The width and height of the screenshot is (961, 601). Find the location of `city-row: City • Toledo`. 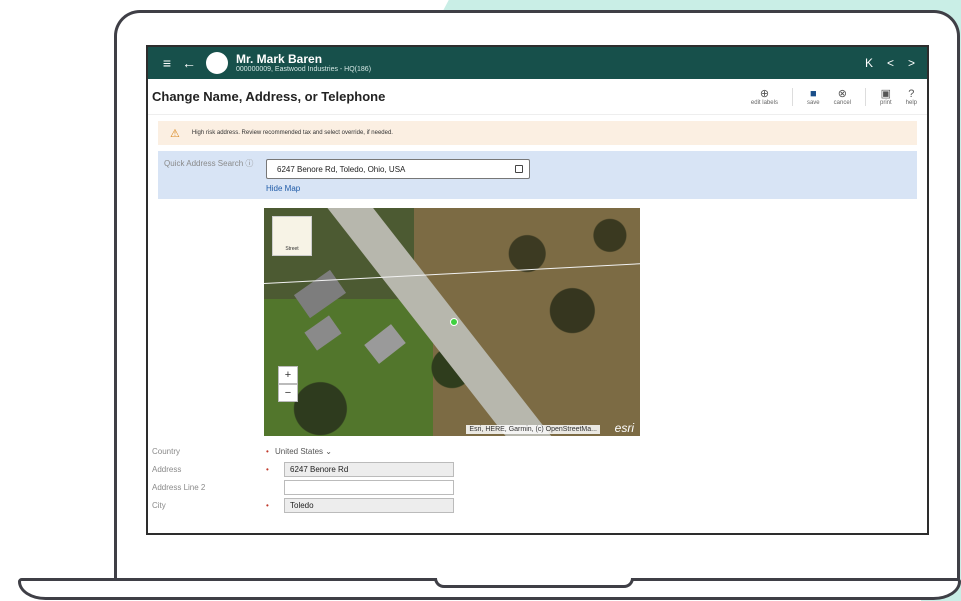

city-row: City • Toledo is located at coordinates (537, 506).